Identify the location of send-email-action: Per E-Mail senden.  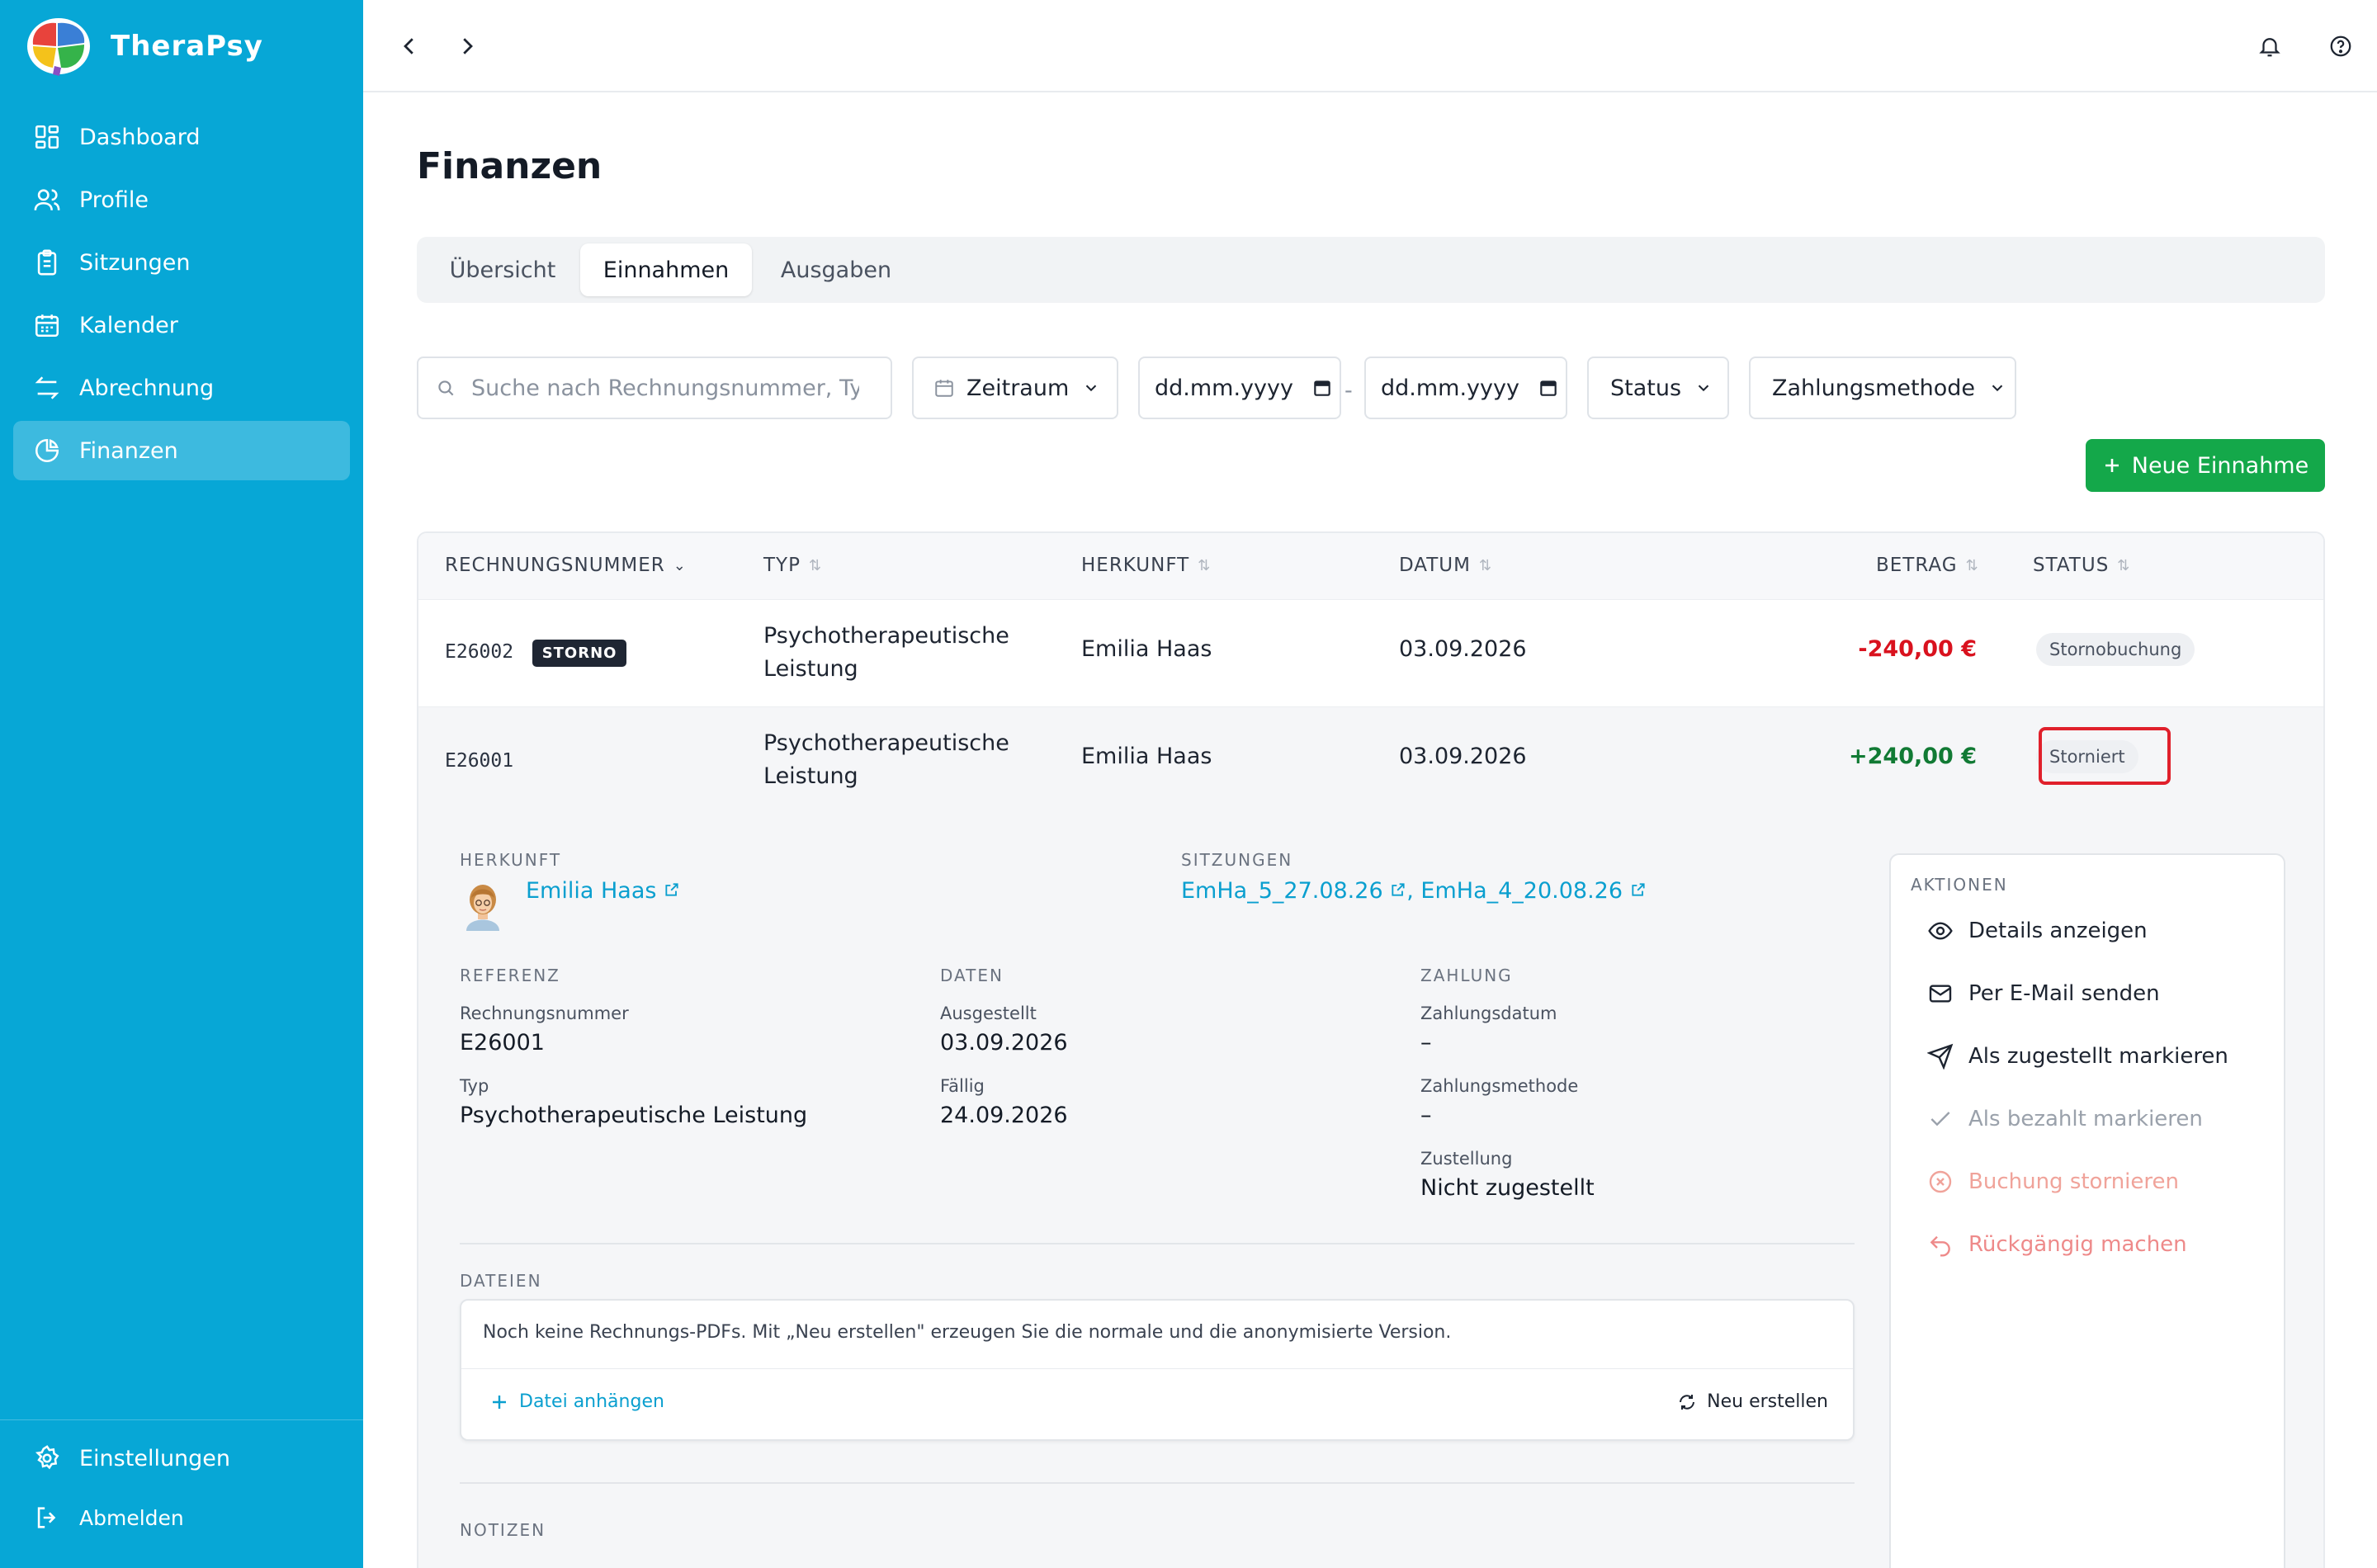
(2043, 993).